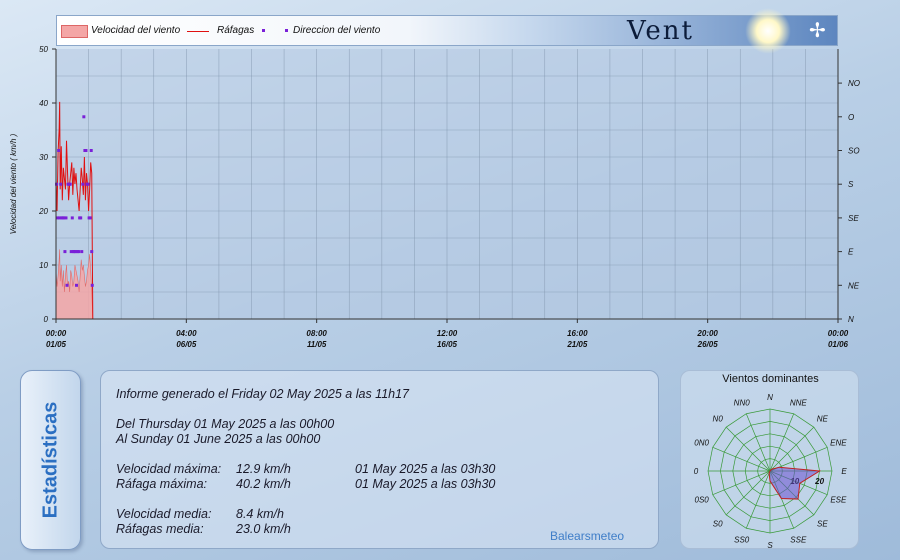  What do you see at coordinates (844, 471) in the screenshot?
I see `rose-direction-label: E` at bounding box center [844, 471].